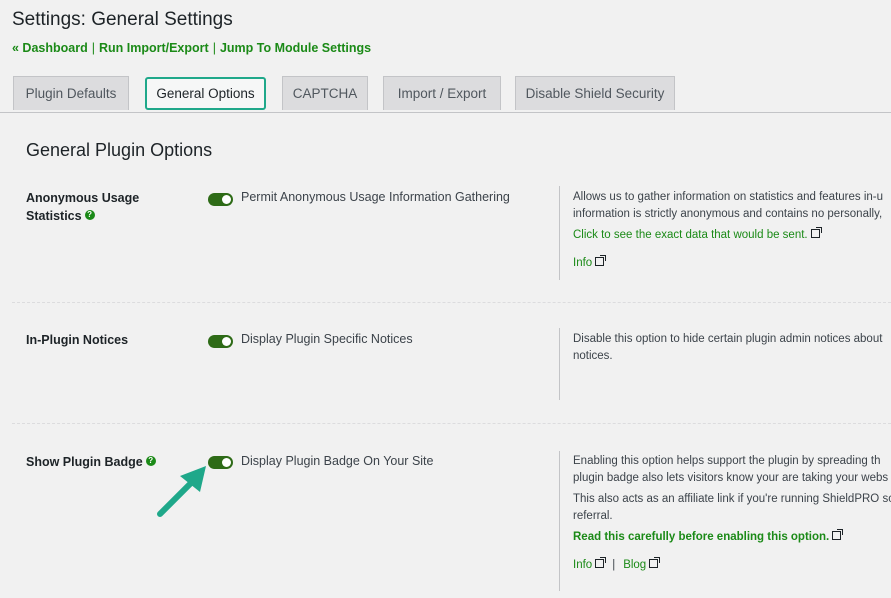 The width and height of the screenshot is (891, 598). I want to click on option-label-in-plugin-notices: In-Plugin Notices, so click(101, 340).